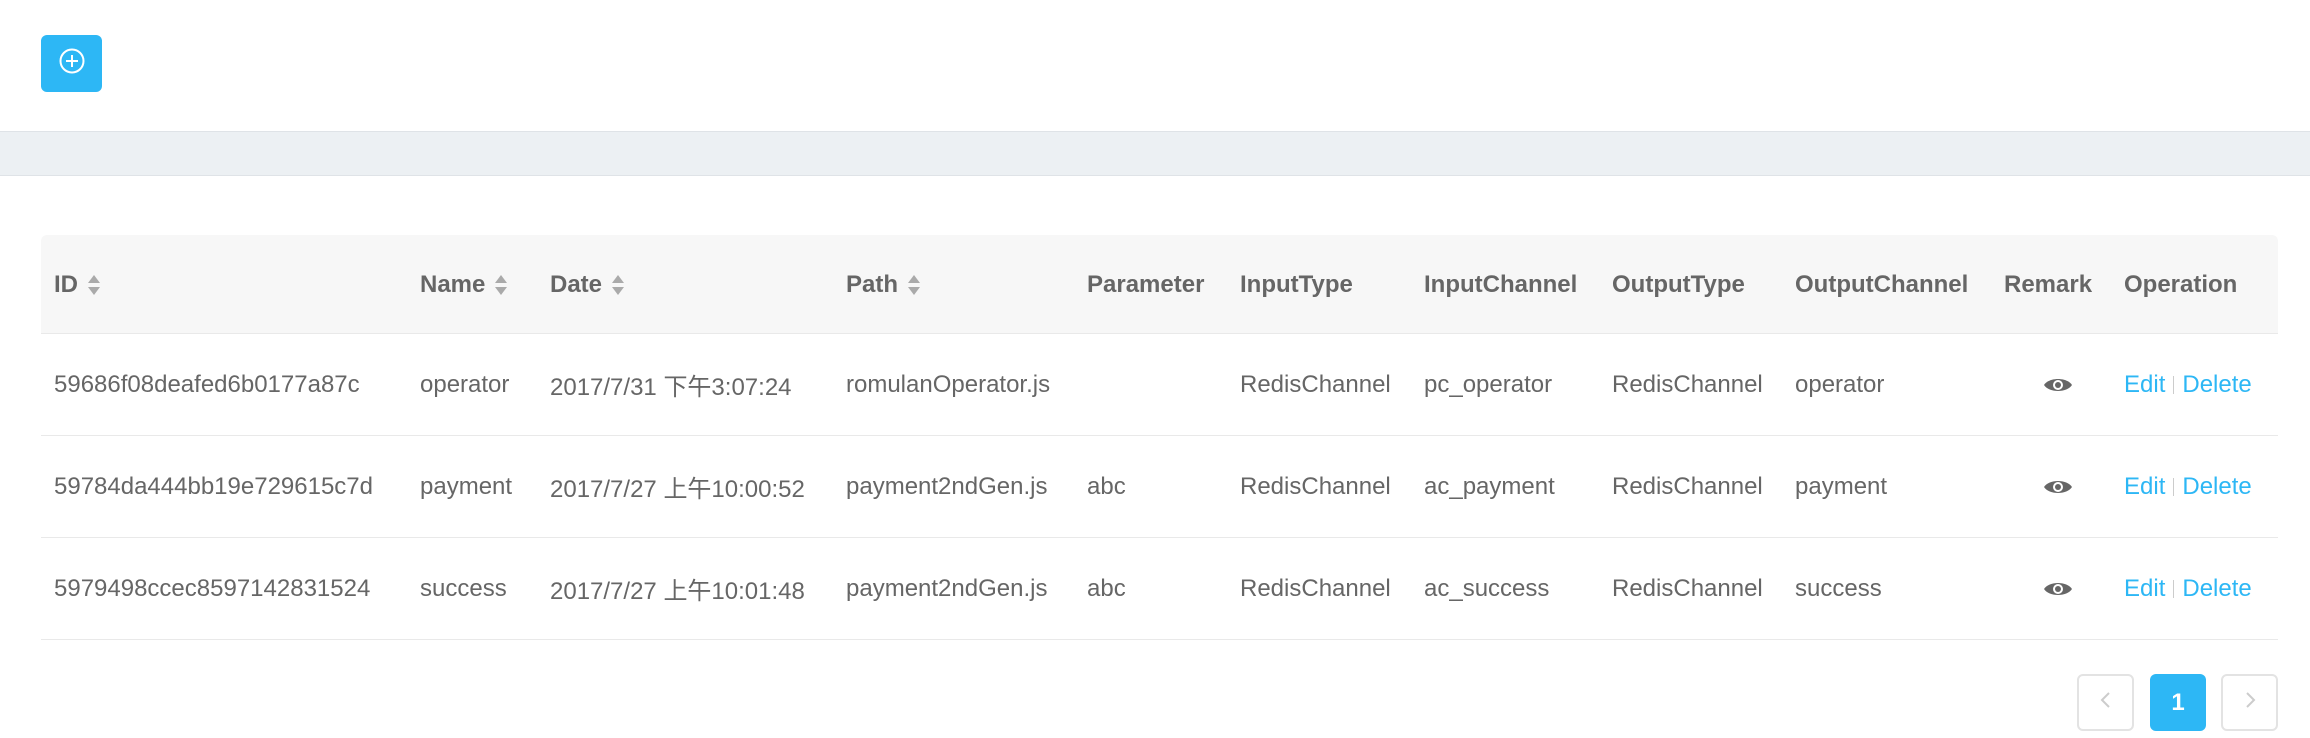 The width and height of the screenshot is (2310, 738). Describe the element at coordinates (212, 588) in the screenshot. I see `cell-id: 5979498ccec8597142831524` at that location.